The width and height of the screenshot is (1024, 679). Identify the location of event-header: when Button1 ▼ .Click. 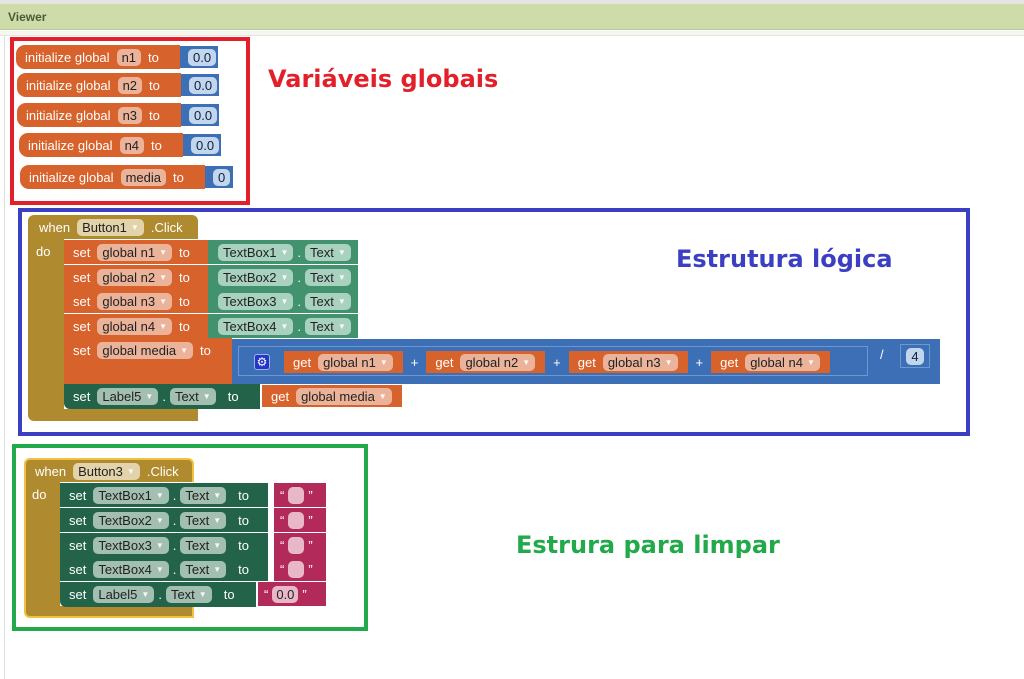
(113, 227).